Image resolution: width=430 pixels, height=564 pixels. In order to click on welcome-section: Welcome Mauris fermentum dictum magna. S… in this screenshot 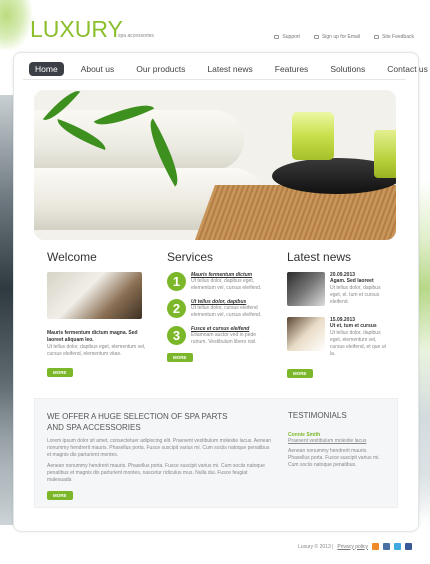, I will do `click(97, 313)`.